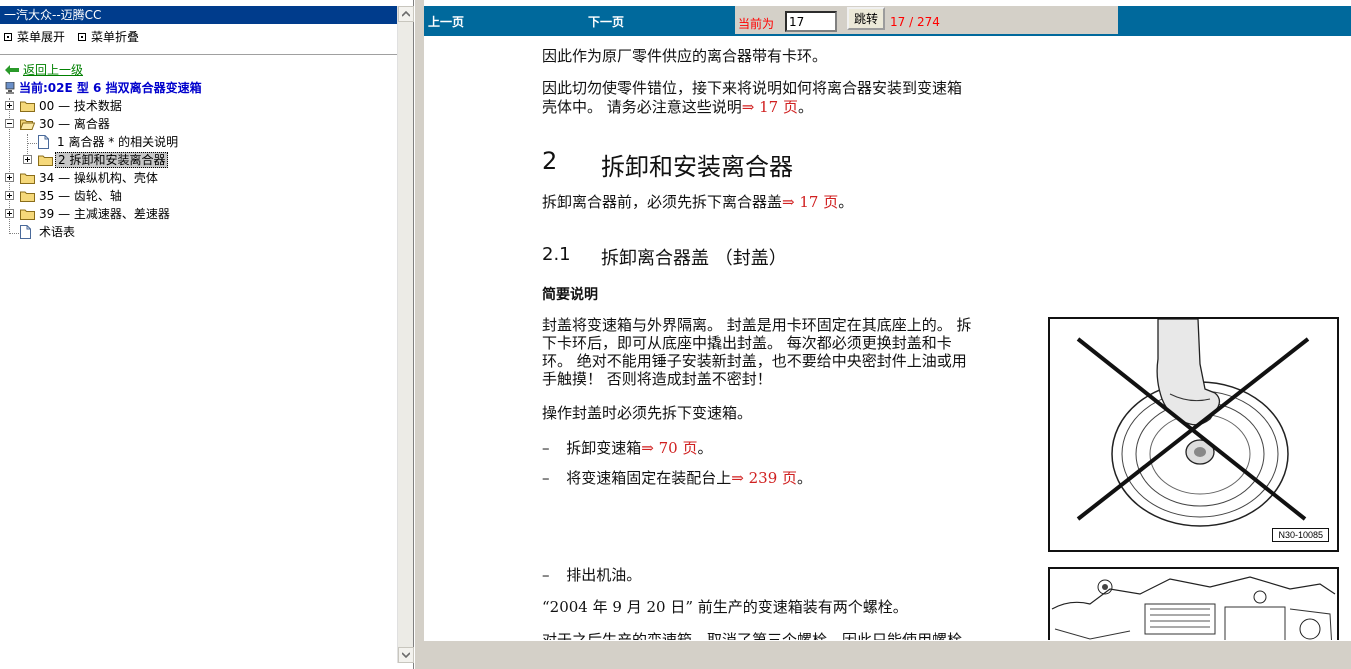 The image size is (1351, 669). I want to click on vertical-scrollbar, so click(405, 334).